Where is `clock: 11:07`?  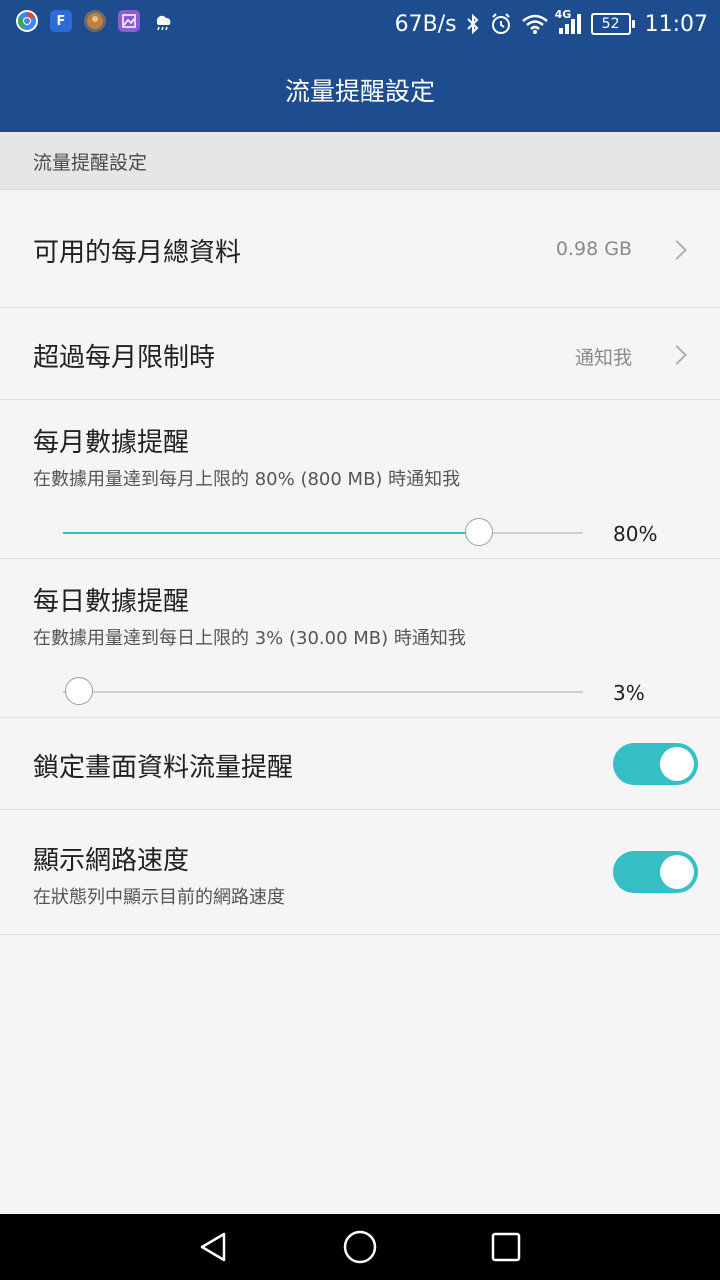 clock: 11:07 is located at coordinates (676, 24).